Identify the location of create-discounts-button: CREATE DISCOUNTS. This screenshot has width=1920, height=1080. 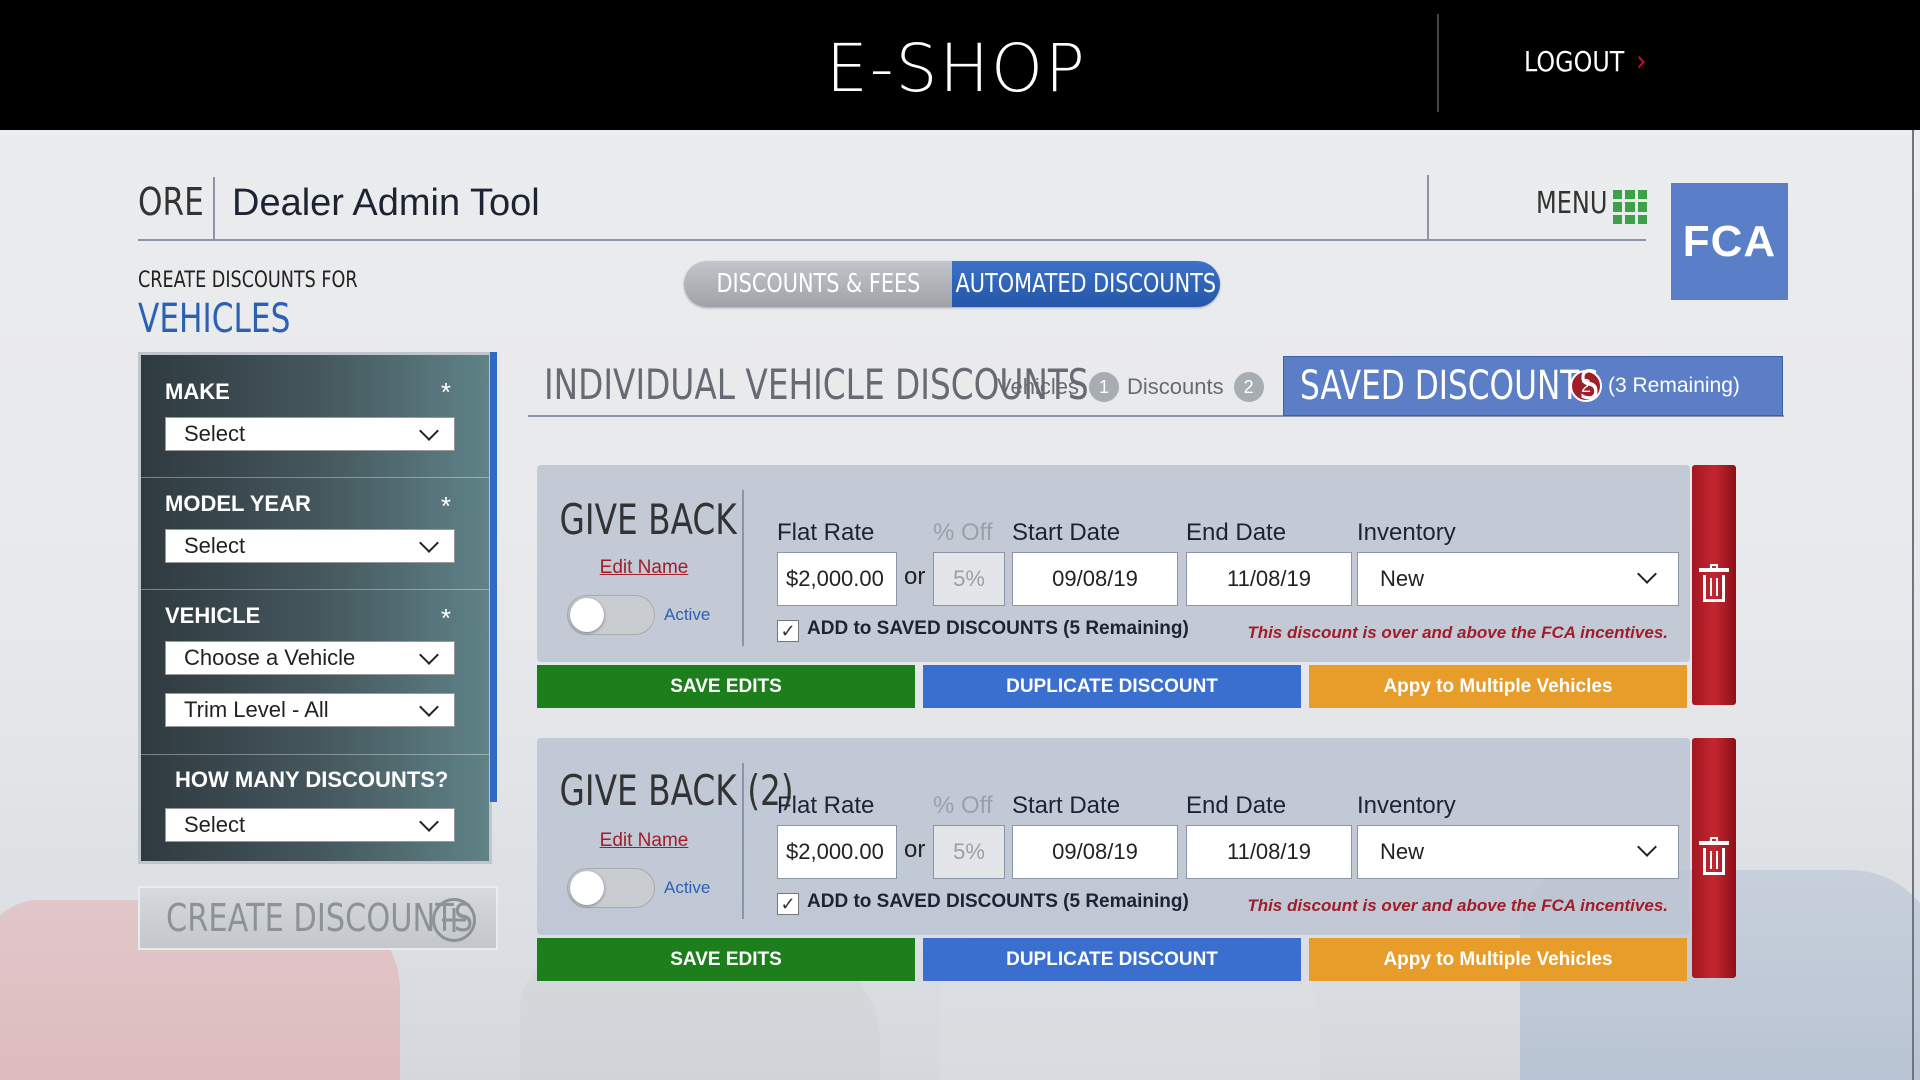
(318, 918).